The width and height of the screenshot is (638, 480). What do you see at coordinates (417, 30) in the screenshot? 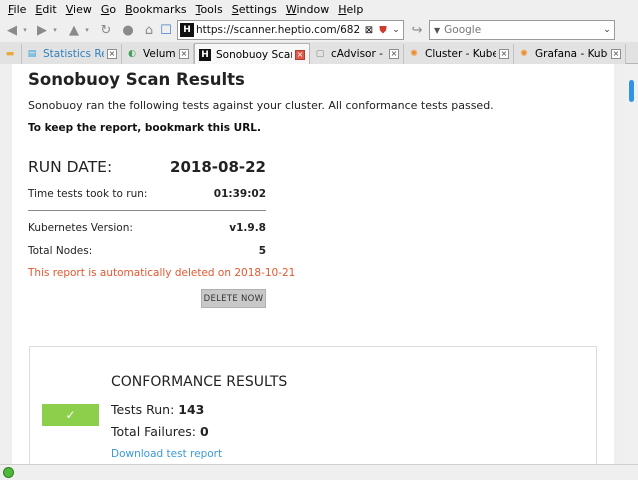
I see `go-arrow-icon: ↪` at bounding box center [417, 30].